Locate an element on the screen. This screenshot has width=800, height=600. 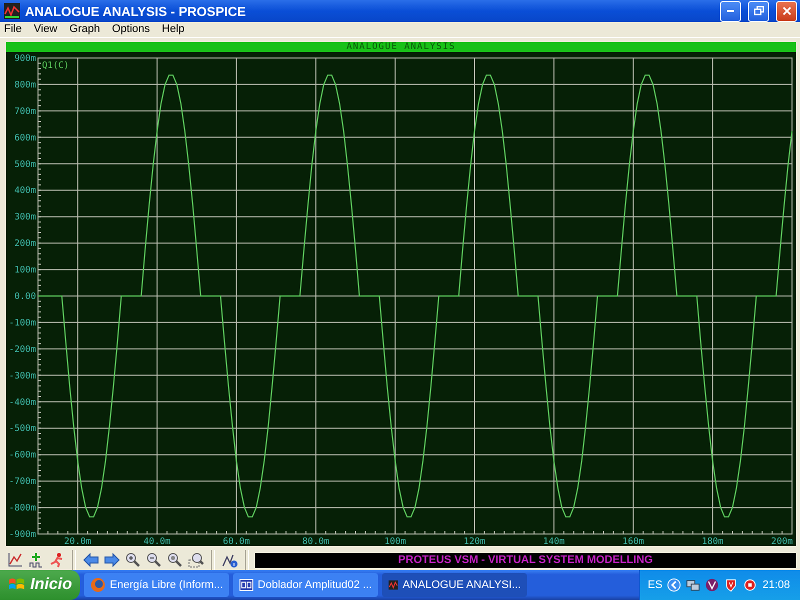
y-tick-label: 700m is located at coordinates (25, 111).